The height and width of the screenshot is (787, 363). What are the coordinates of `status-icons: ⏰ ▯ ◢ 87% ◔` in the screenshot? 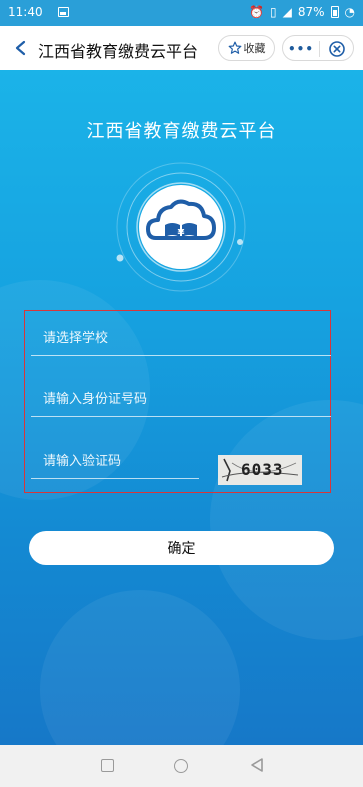 It's located at (302, 12).